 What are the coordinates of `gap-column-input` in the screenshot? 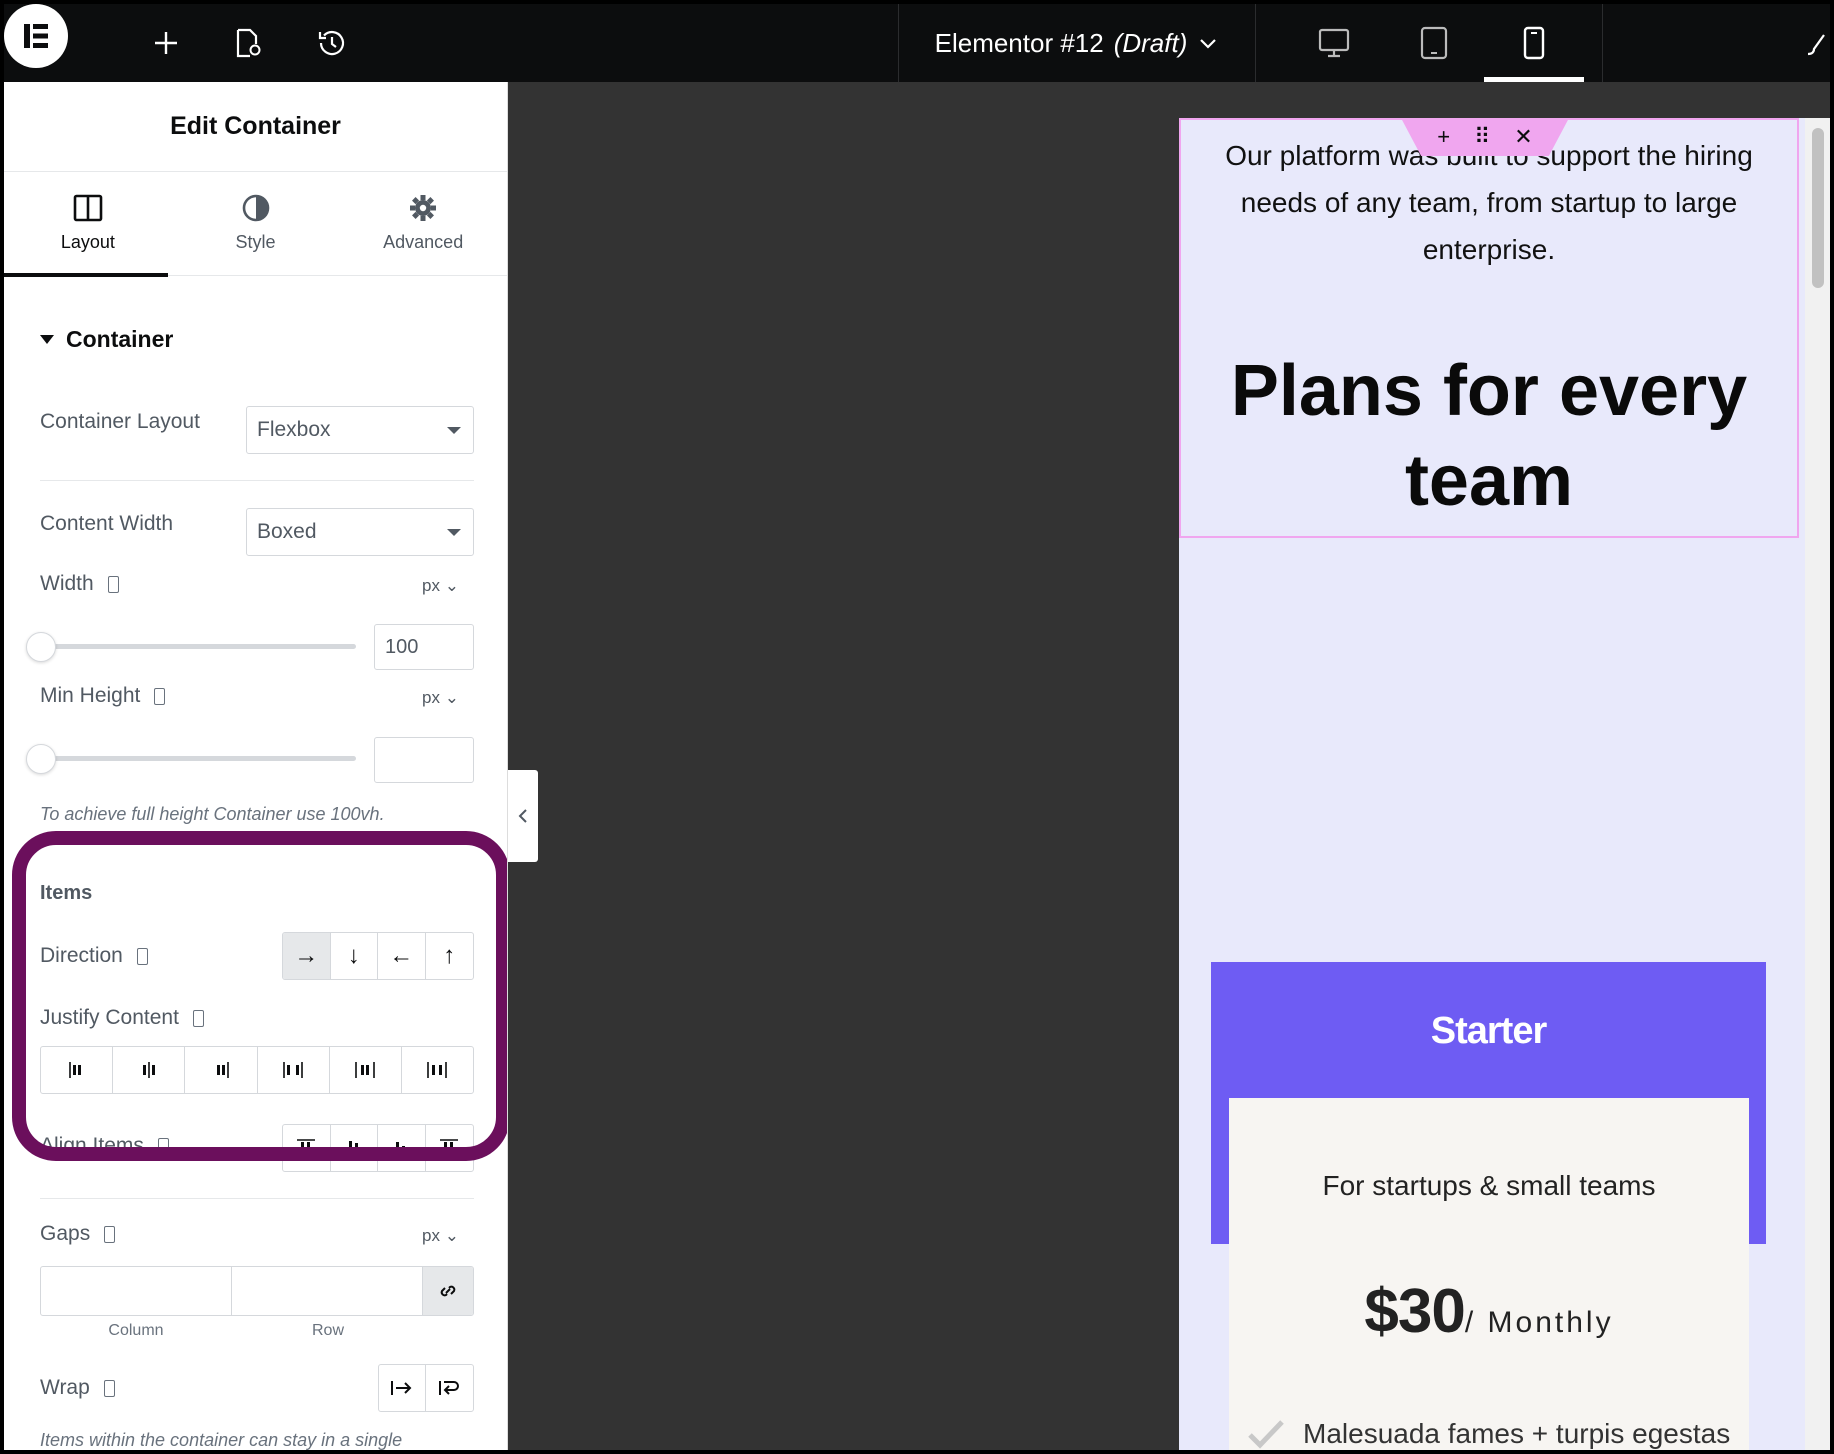 It's located at (137, 1291).